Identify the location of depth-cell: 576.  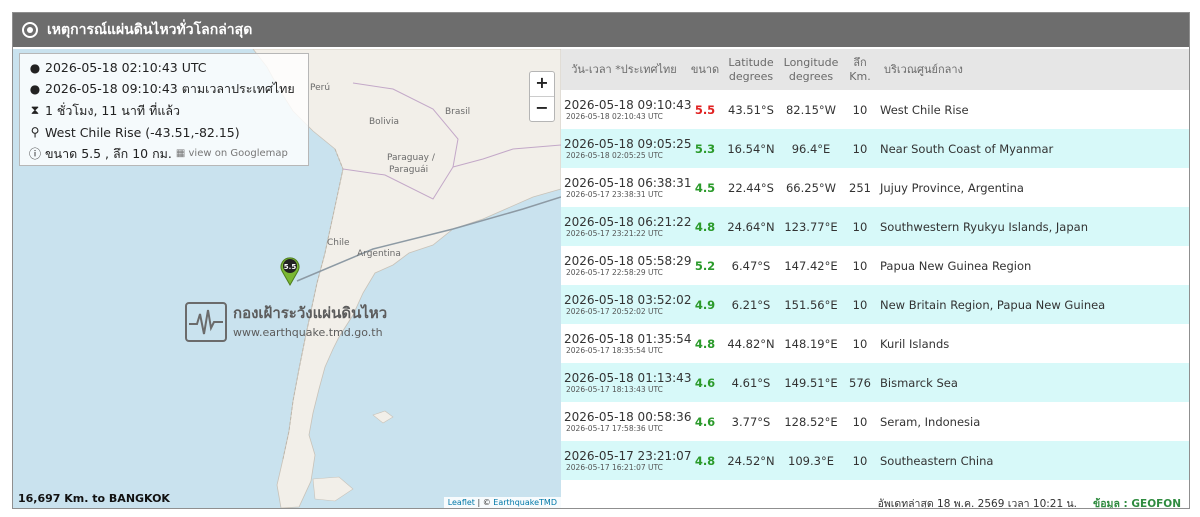
(860, 382).